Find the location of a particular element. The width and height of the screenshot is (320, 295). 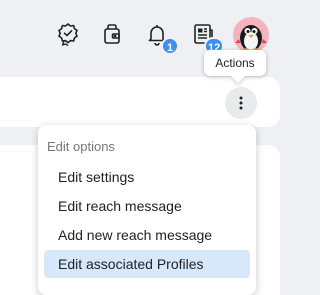

menu-item-edit-associated-profiles: Edit associated Profiles is located at coordinates (147, 264).